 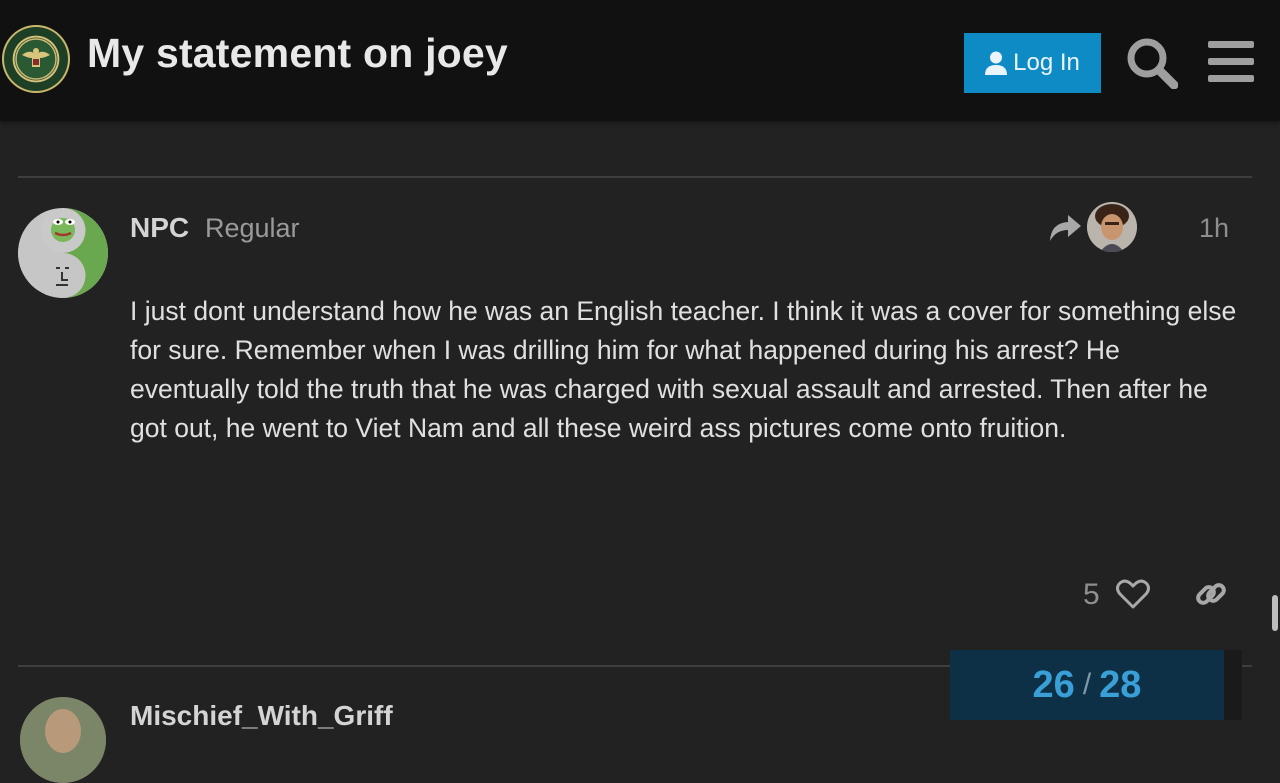 What do you see at coordinates (1275, 613) in the screenshot?
I see `scrollbar` at bounding box center [1275, 613].